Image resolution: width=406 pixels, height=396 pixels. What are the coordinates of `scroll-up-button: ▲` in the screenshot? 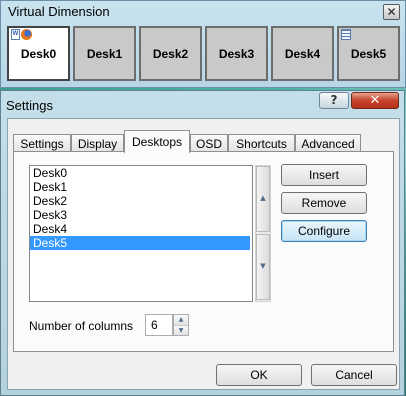 It's located at (263, 199).